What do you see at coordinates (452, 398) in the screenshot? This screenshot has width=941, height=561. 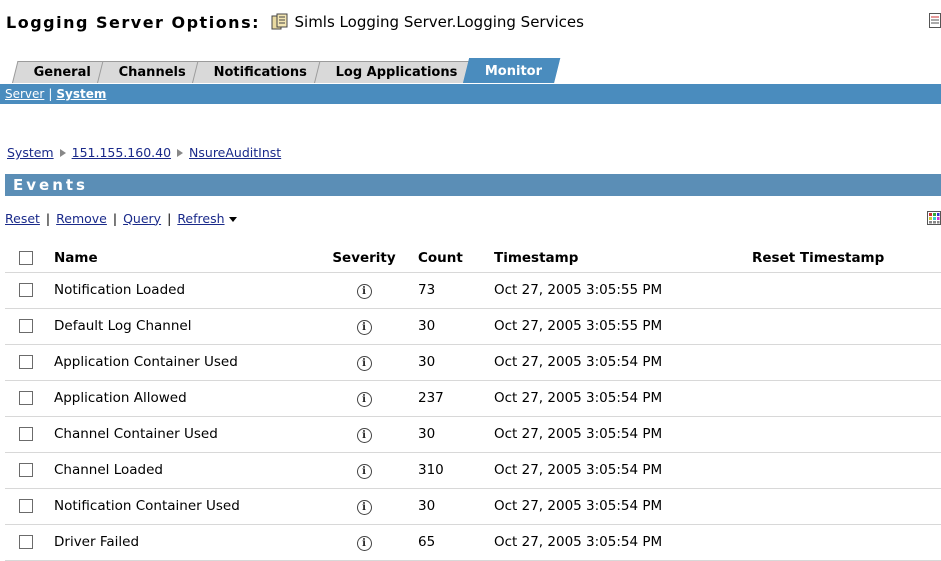 I see `event-count: 237` at bounding box center [452, 398].